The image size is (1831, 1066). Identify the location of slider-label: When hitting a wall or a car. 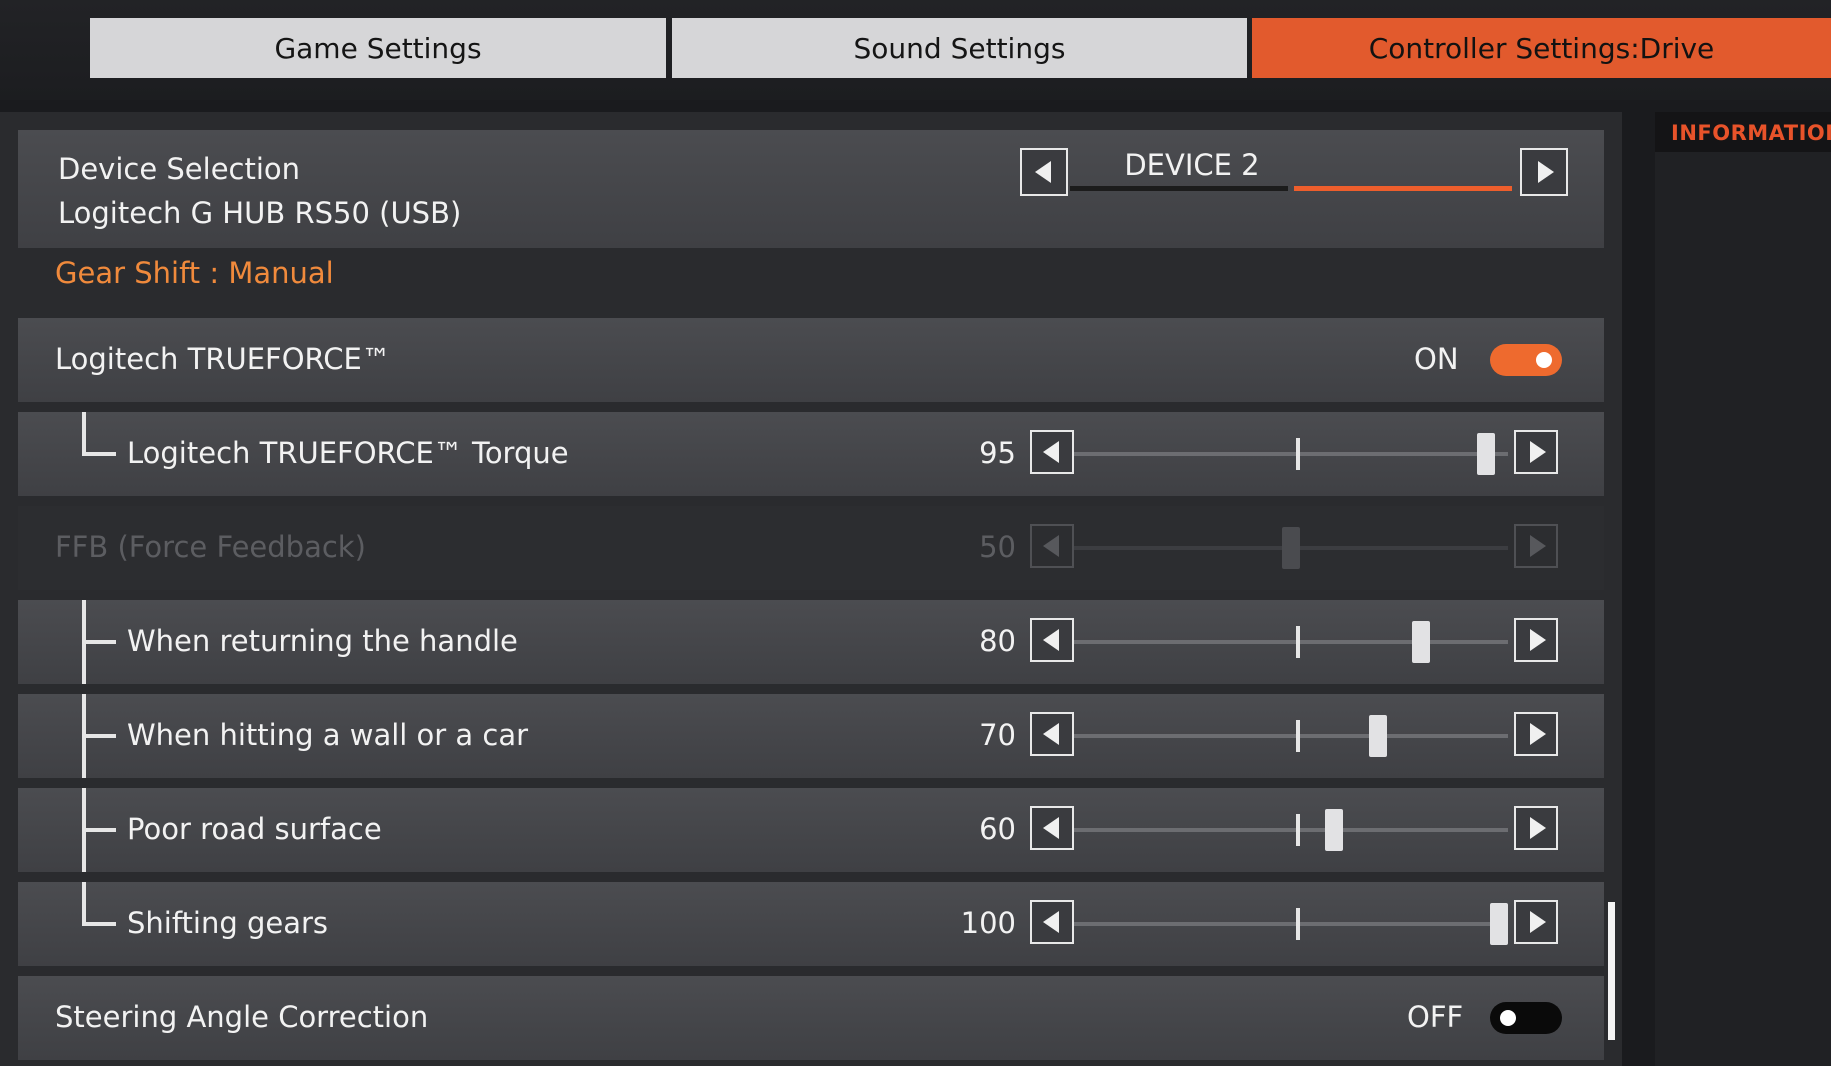
(328, 735).